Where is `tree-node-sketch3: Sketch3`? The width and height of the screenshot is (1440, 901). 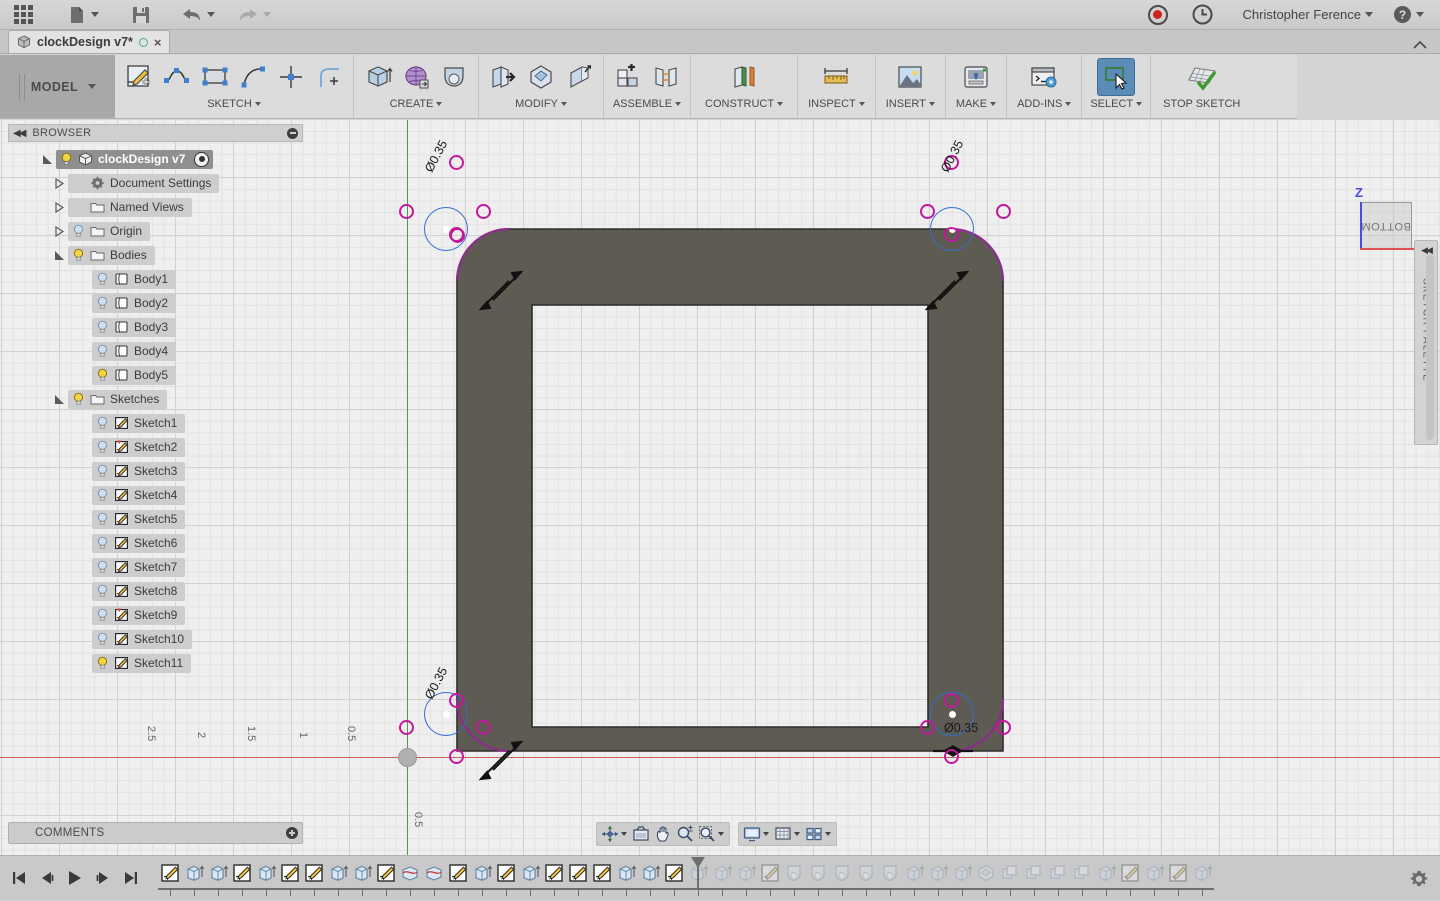 tree-node-sketch3: Sketch3 is located at coordinates (155, 471).